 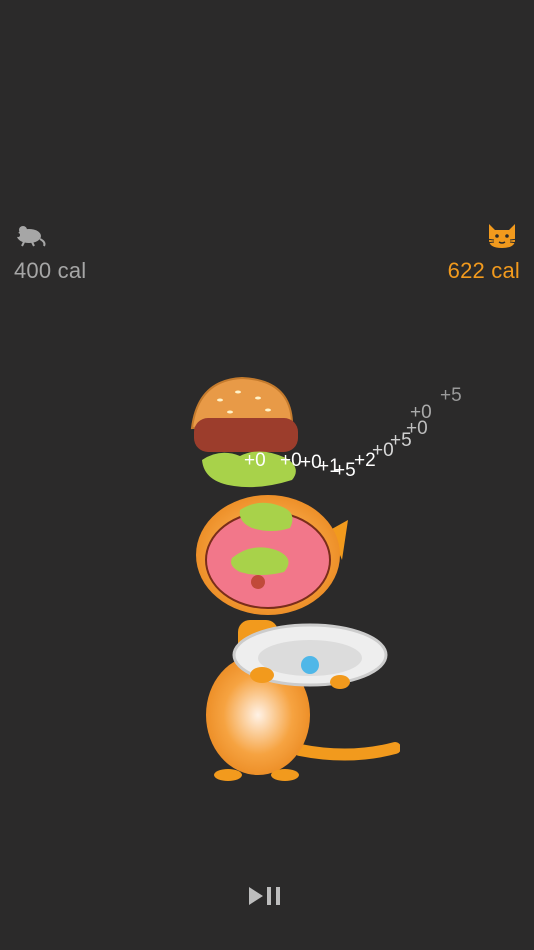 What do you see at coordinates (502, 236) in the screenshot?
I see `cat-face-icon` at bounding box center [502, 236].